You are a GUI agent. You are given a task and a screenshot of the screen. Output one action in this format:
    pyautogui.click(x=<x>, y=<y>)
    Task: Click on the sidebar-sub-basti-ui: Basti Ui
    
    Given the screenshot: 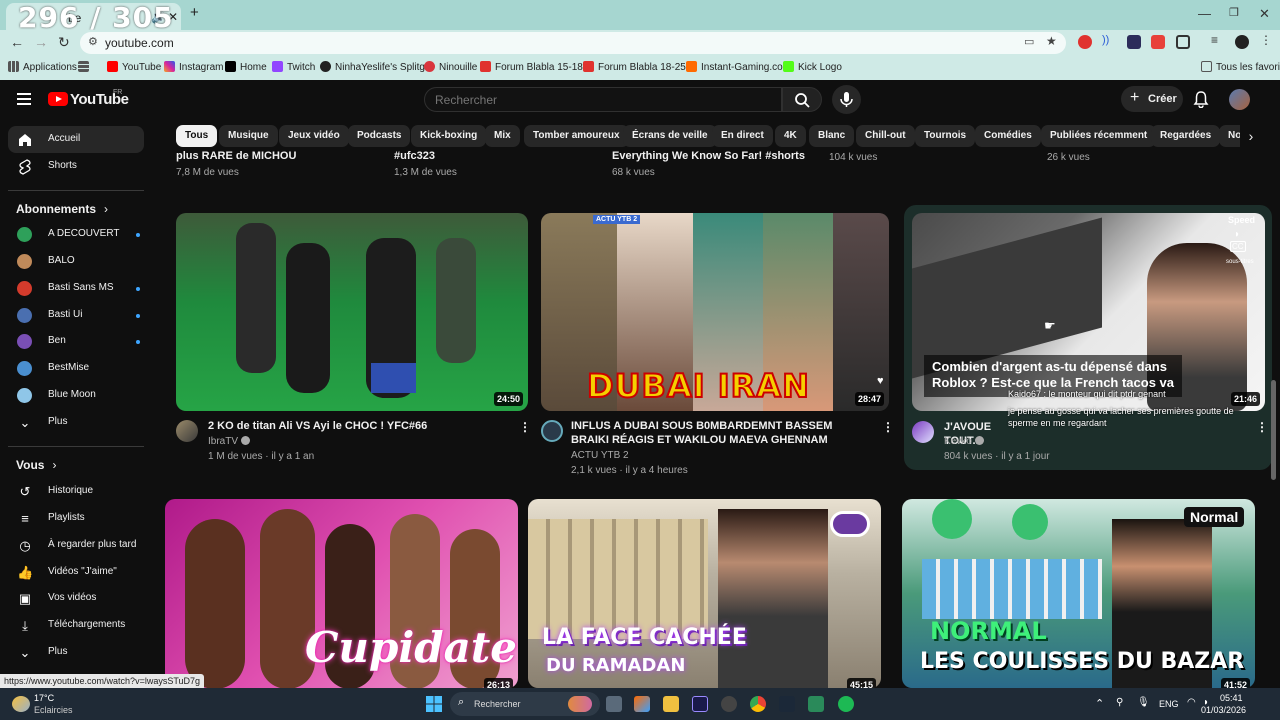 What is the action you would take?
    pyautogui.click(x=76, y=315)
    